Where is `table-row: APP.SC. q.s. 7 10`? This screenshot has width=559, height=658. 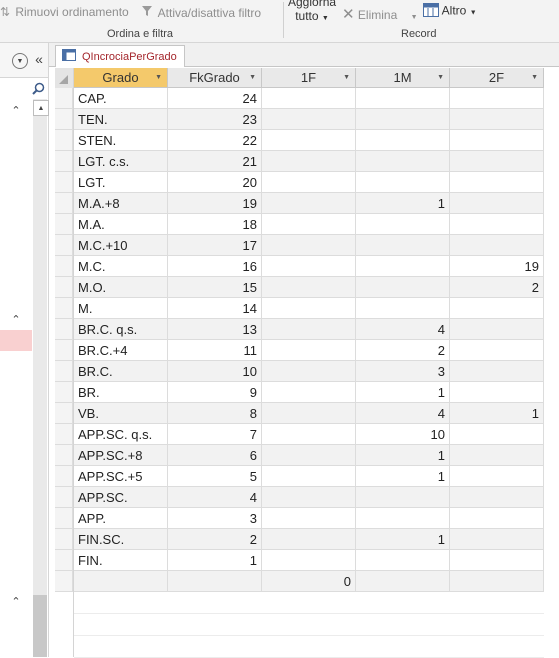 table-row: APP.SC. q.s. 7 10 is located at coordinates (309, 434).